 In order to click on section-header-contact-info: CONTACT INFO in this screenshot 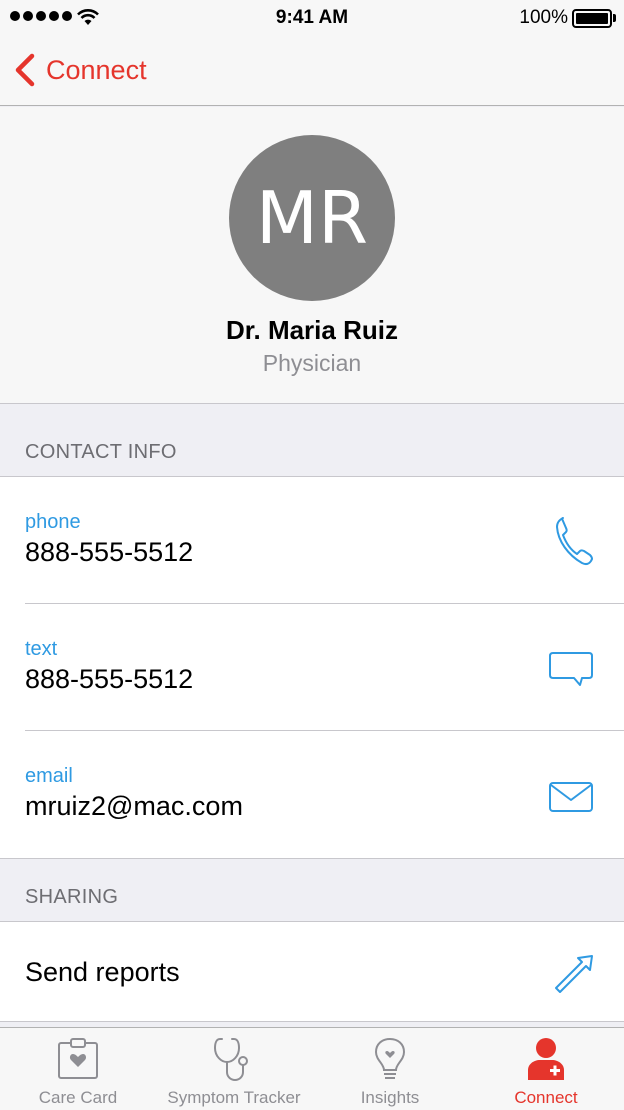, I will do `click(312, 441)`.